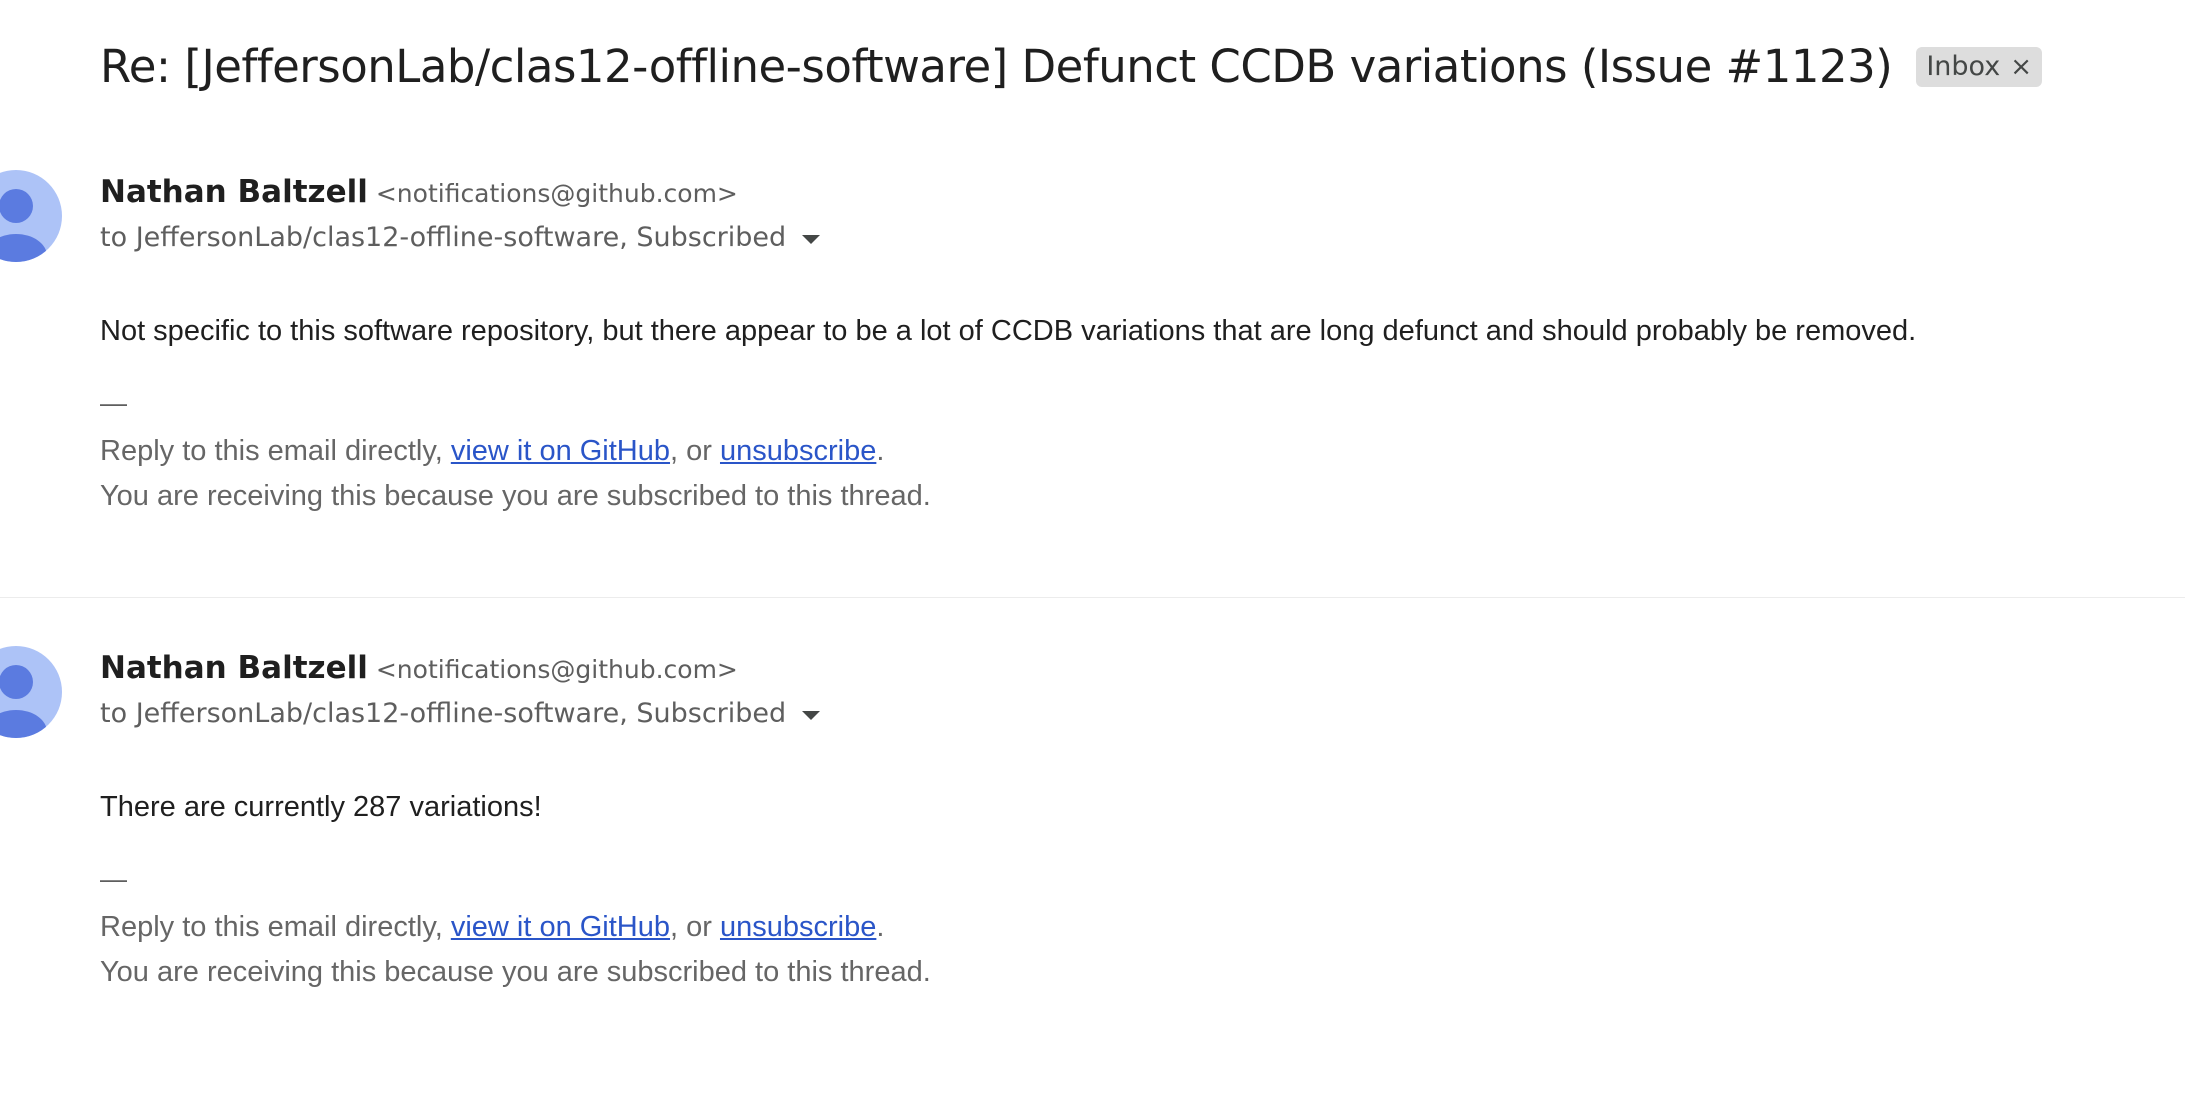 The height and width of the screenshot is (1095, 2185). I want to click on close-icon: ×, so click(2021, 67).